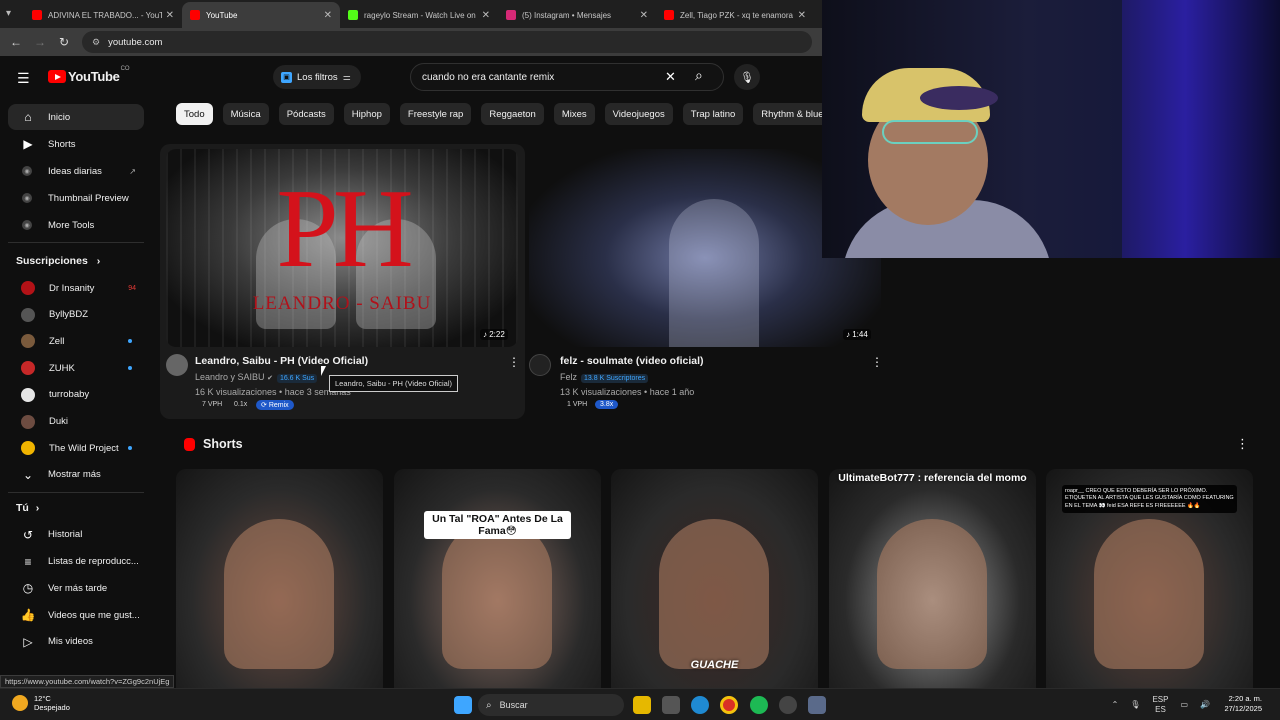 This screenshot has width=1280, height=720. I want to click on filter-chip: Videojuegos, so click(638, 114).